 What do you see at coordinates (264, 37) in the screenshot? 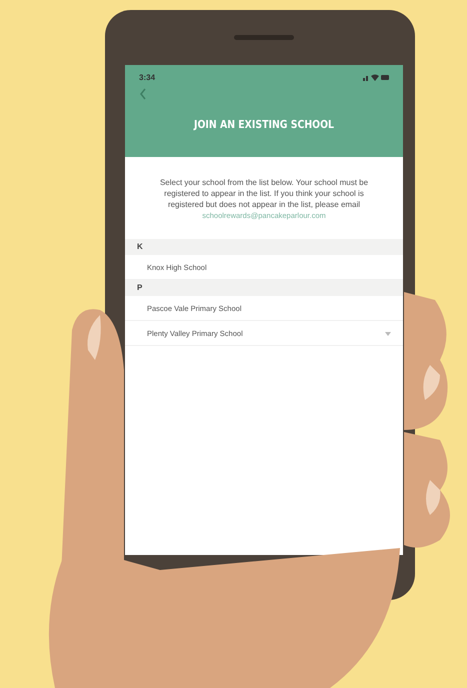
I see `speaker-icon` at bounding box center [264, 37].